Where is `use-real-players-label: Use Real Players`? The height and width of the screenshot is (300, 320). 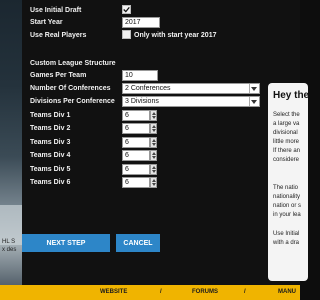
use-real-players-label: Use Real Players is located at coordinates (58, 35).